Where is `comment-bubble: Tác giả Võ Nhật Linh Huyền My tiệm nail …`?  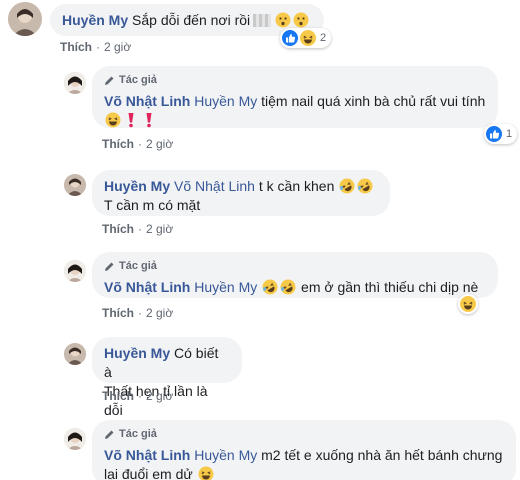 comment-bubble: Tác giả Võ Nhật Linh Huyền My tiệm nail … is located at coordinates (295, 97).